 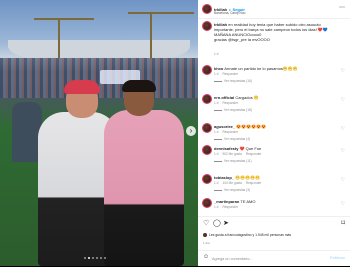 I want to click on post-header: trkillah • Seguir Barcelona, Camp Nou ⋯, so click(x=274, y=9).